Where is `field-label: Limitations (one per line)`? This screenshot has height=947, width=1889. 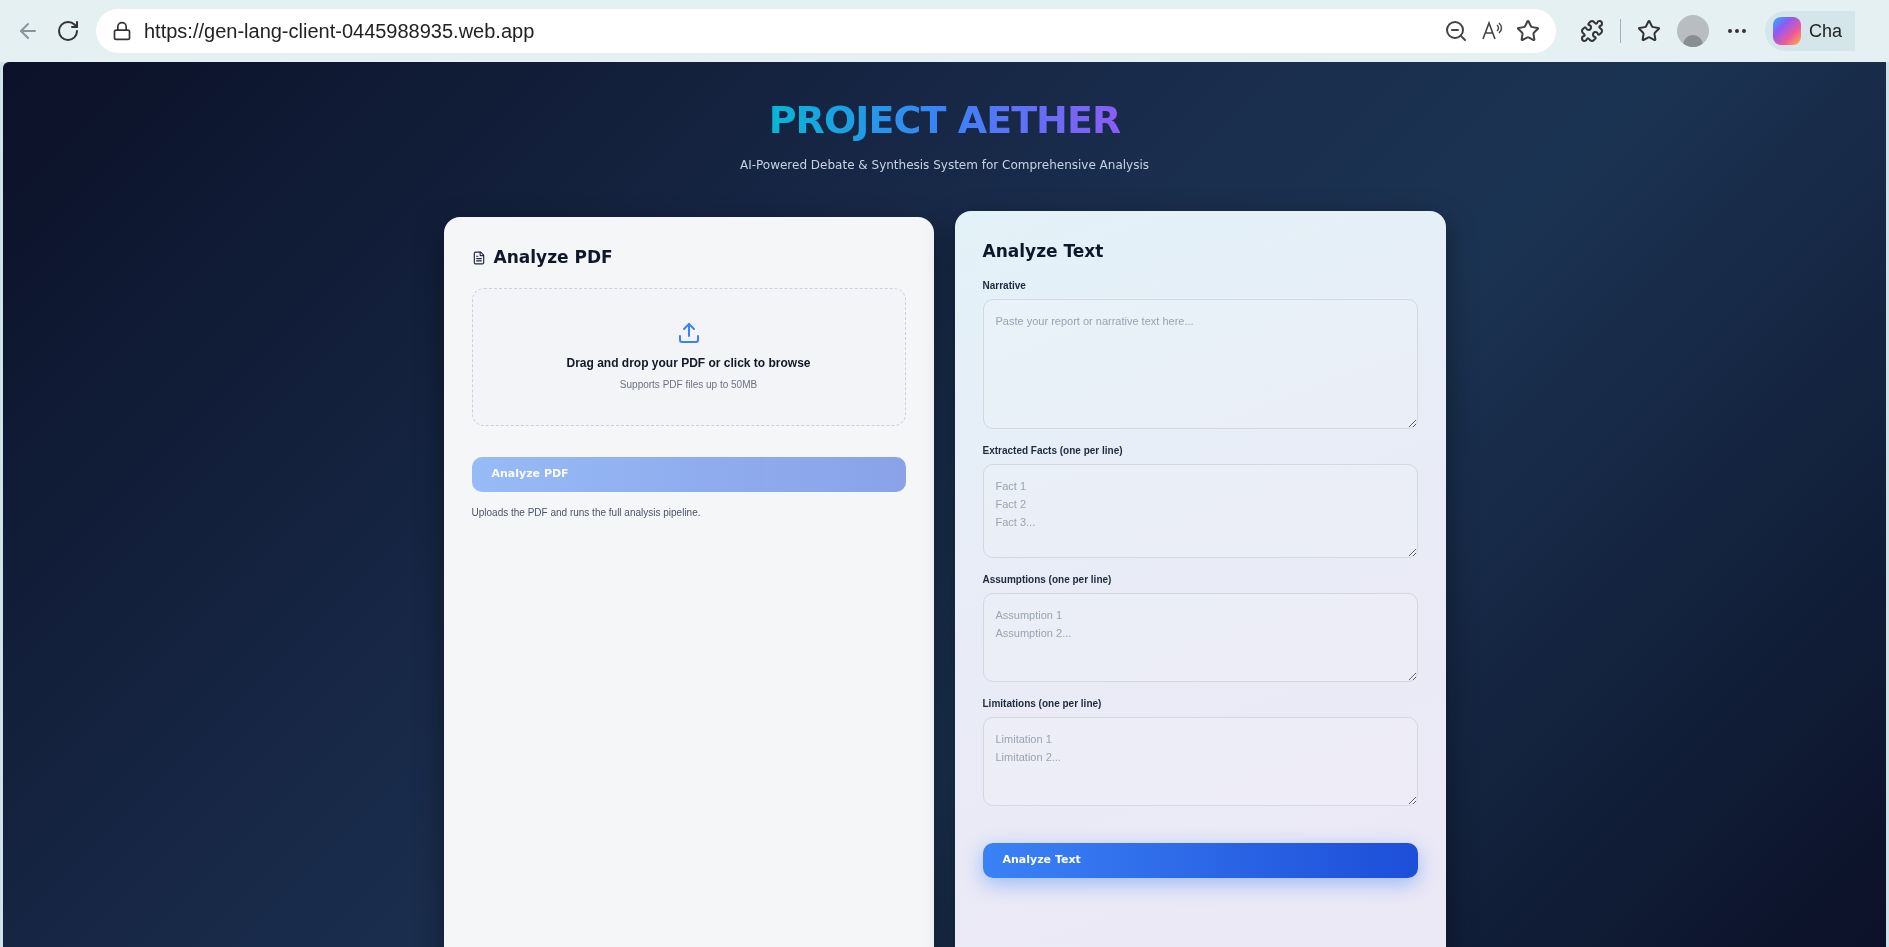 field-label: Limitations (one per line) is located at coordinates (1042, 703).